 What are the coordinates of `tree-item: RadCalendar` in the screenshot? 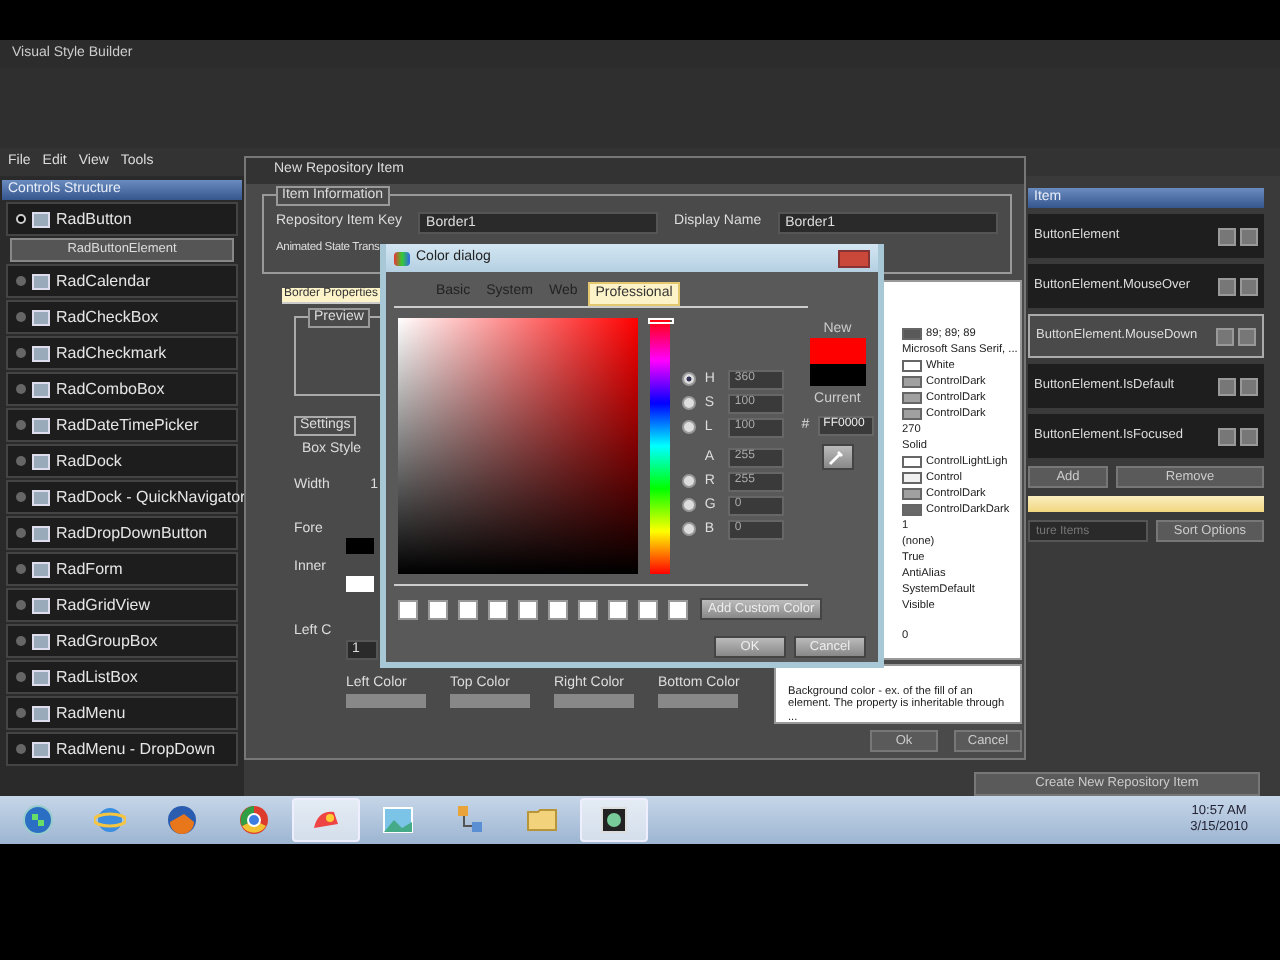 It's located at (122, 281).